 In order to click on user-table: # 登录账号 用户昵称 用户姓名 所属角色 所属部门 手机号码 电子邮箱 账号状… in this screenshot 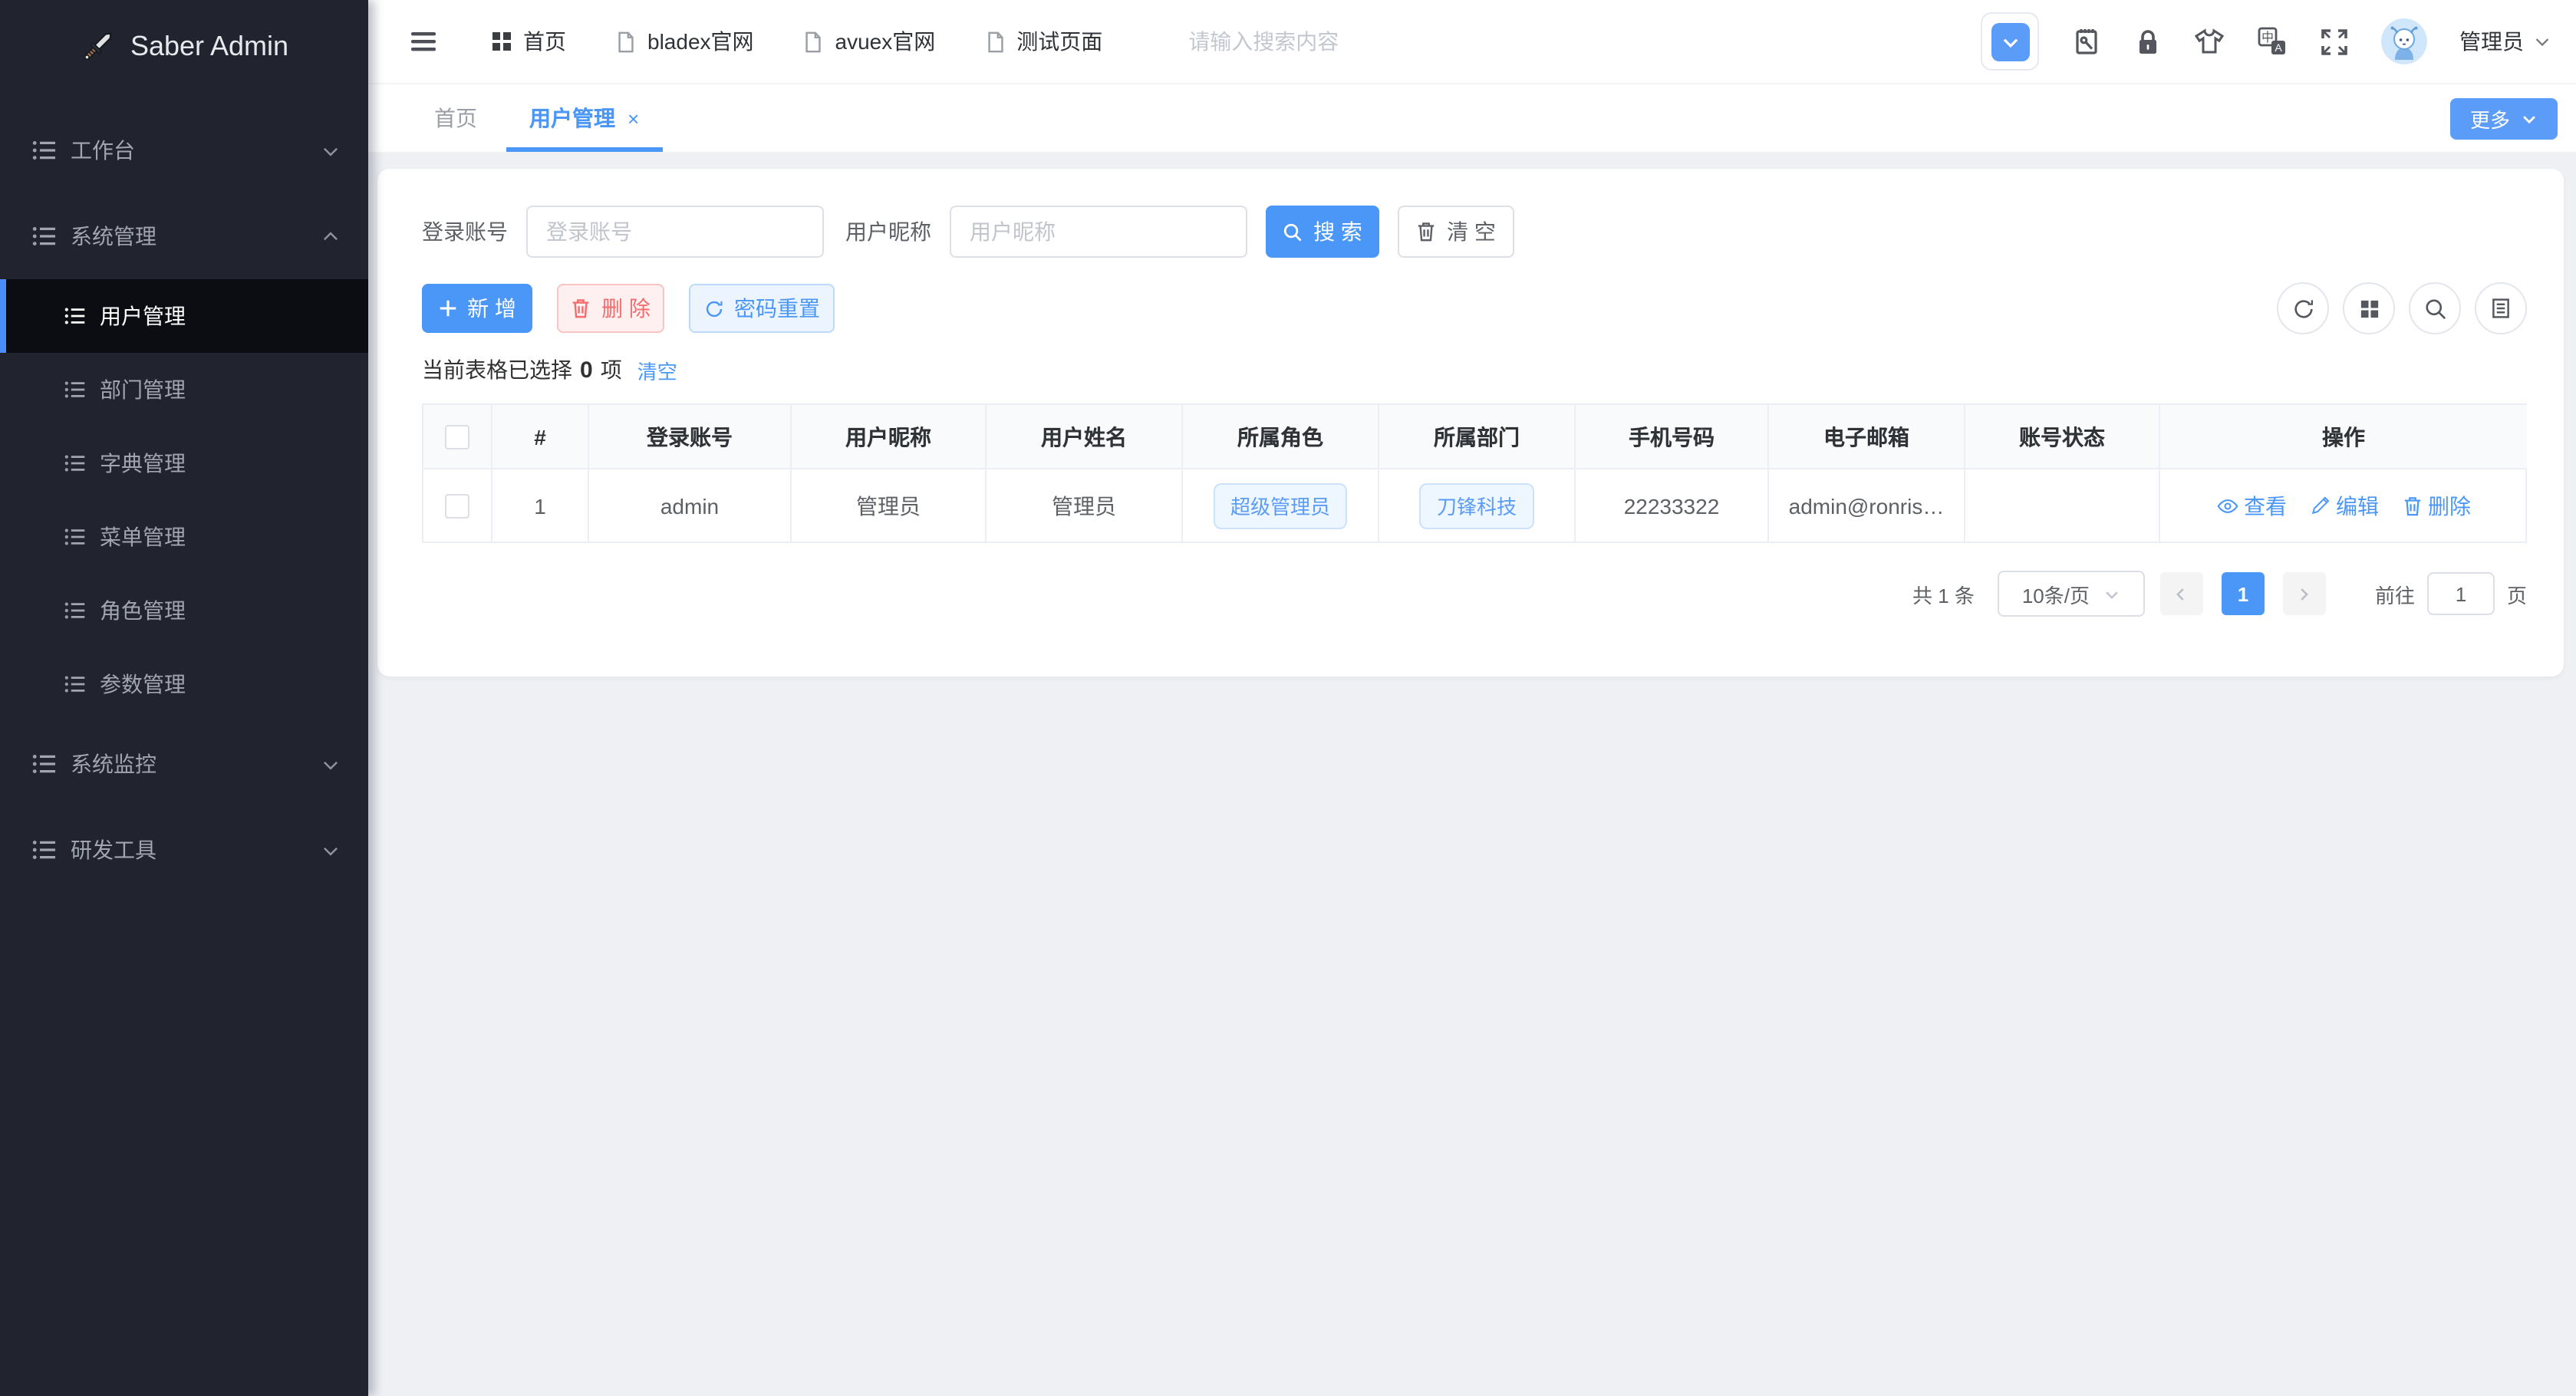, I will do `click(1474, 473)`.